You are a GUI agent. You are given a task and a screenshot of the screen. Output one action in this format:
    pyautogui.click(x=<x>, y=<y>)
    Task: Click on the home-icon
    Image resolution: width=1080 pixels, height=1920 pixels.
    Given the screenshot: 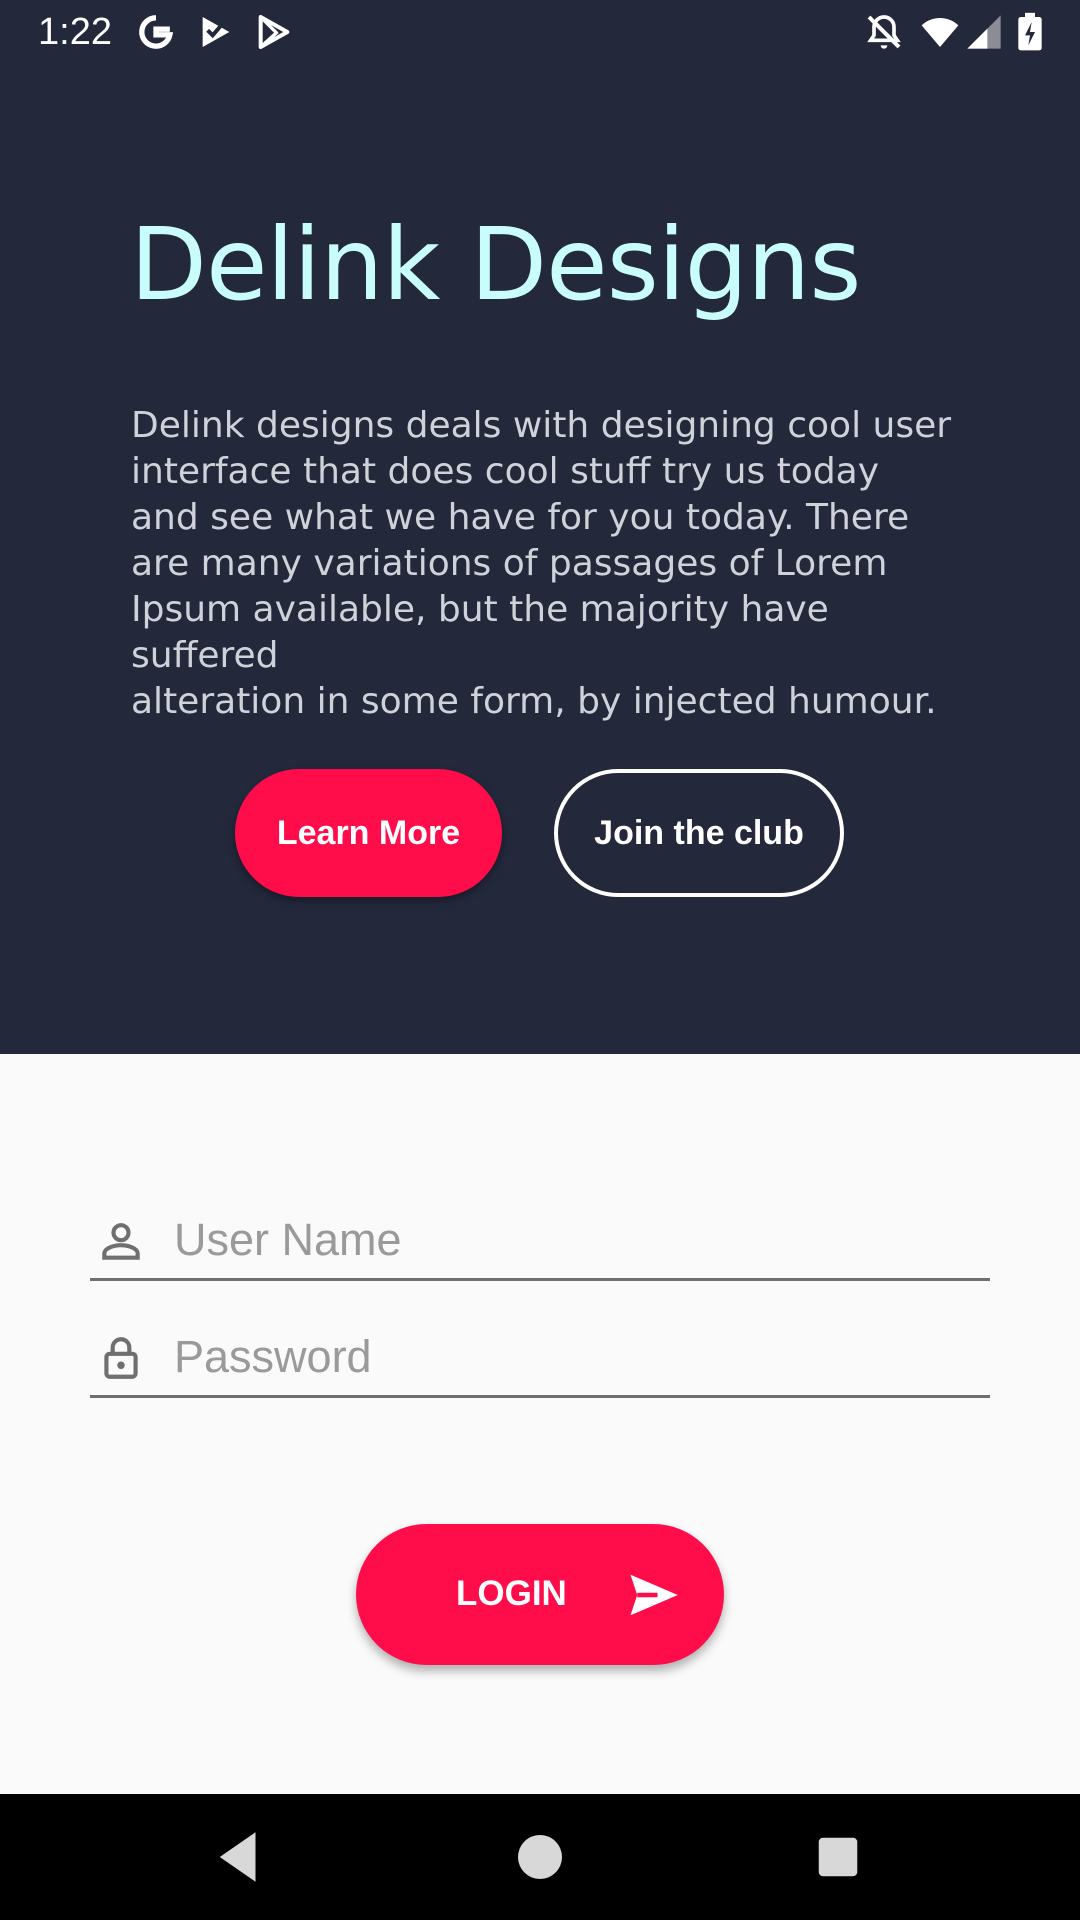 What is the action you would take?
    pyautogui.click(x=540, y=1857)
    